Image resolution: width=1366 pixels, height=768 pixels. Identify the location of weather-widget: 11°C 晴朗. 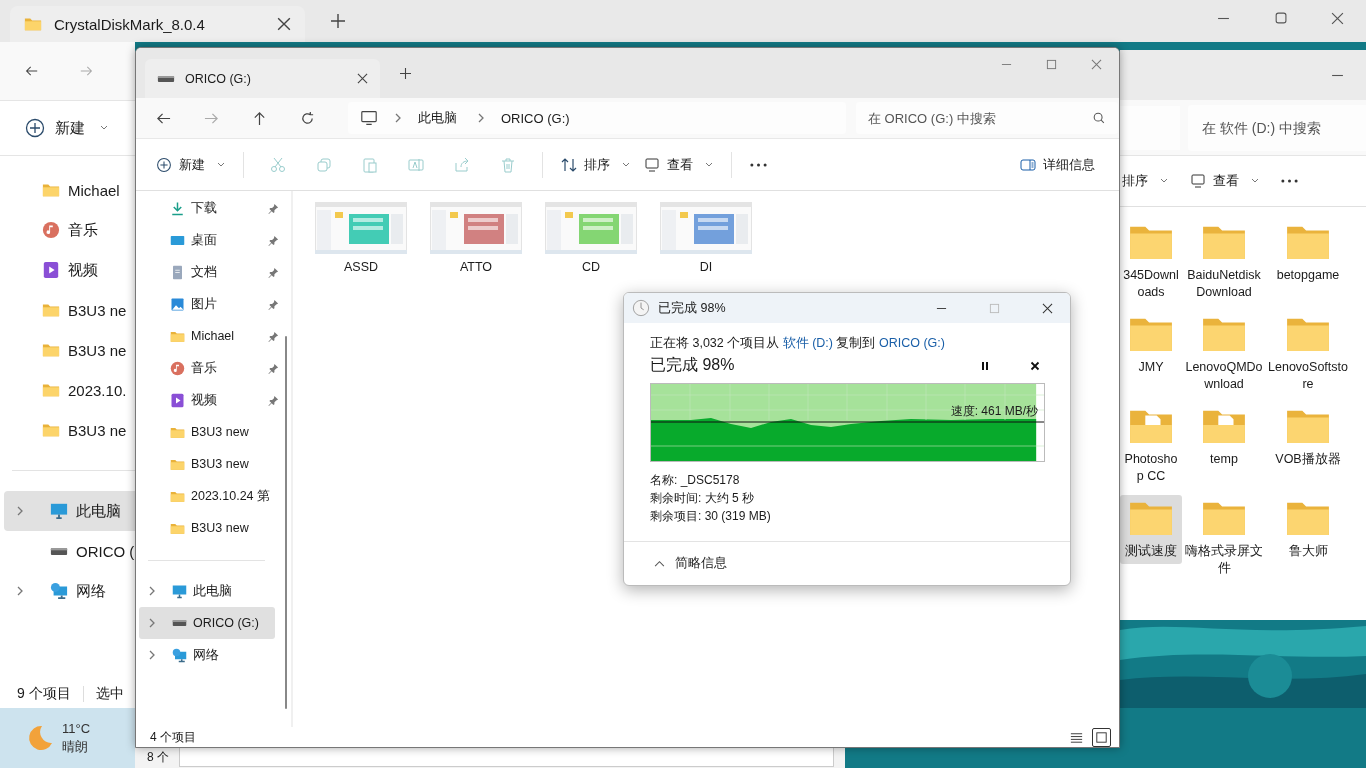
(67, 738).